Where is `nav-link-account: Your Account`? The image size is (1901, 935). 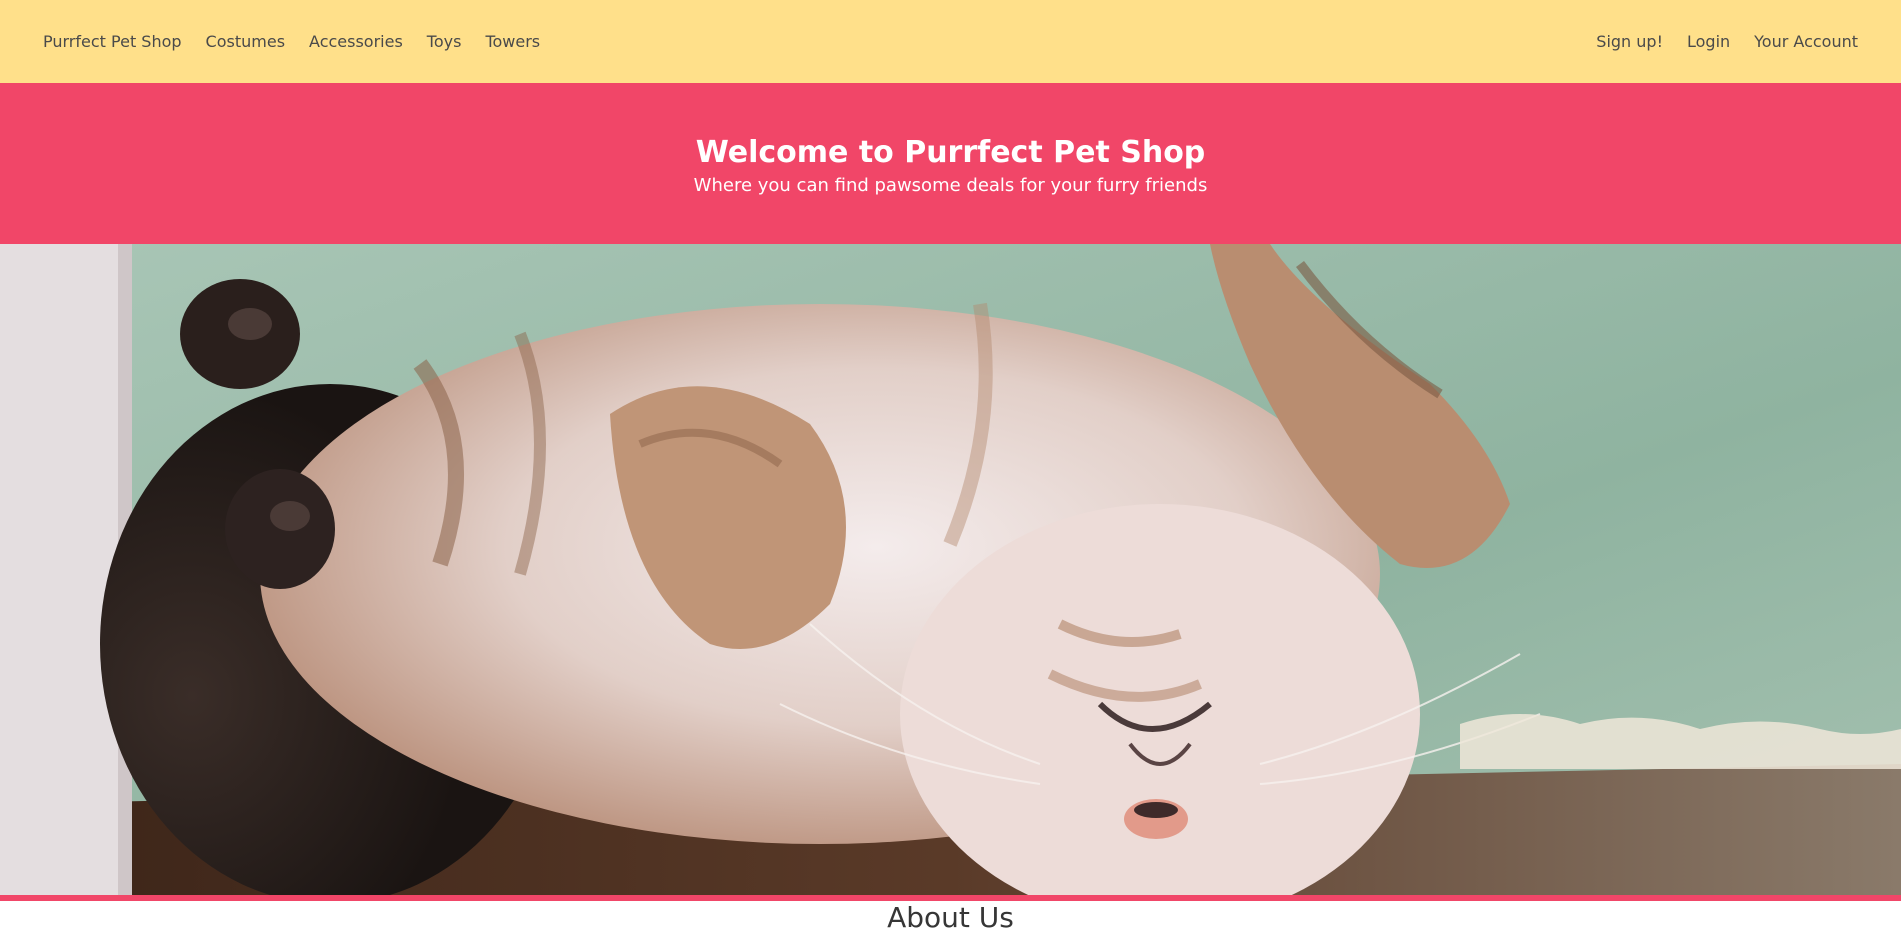 nav-link-account: Your Account is located at coordinates (1806, 41).